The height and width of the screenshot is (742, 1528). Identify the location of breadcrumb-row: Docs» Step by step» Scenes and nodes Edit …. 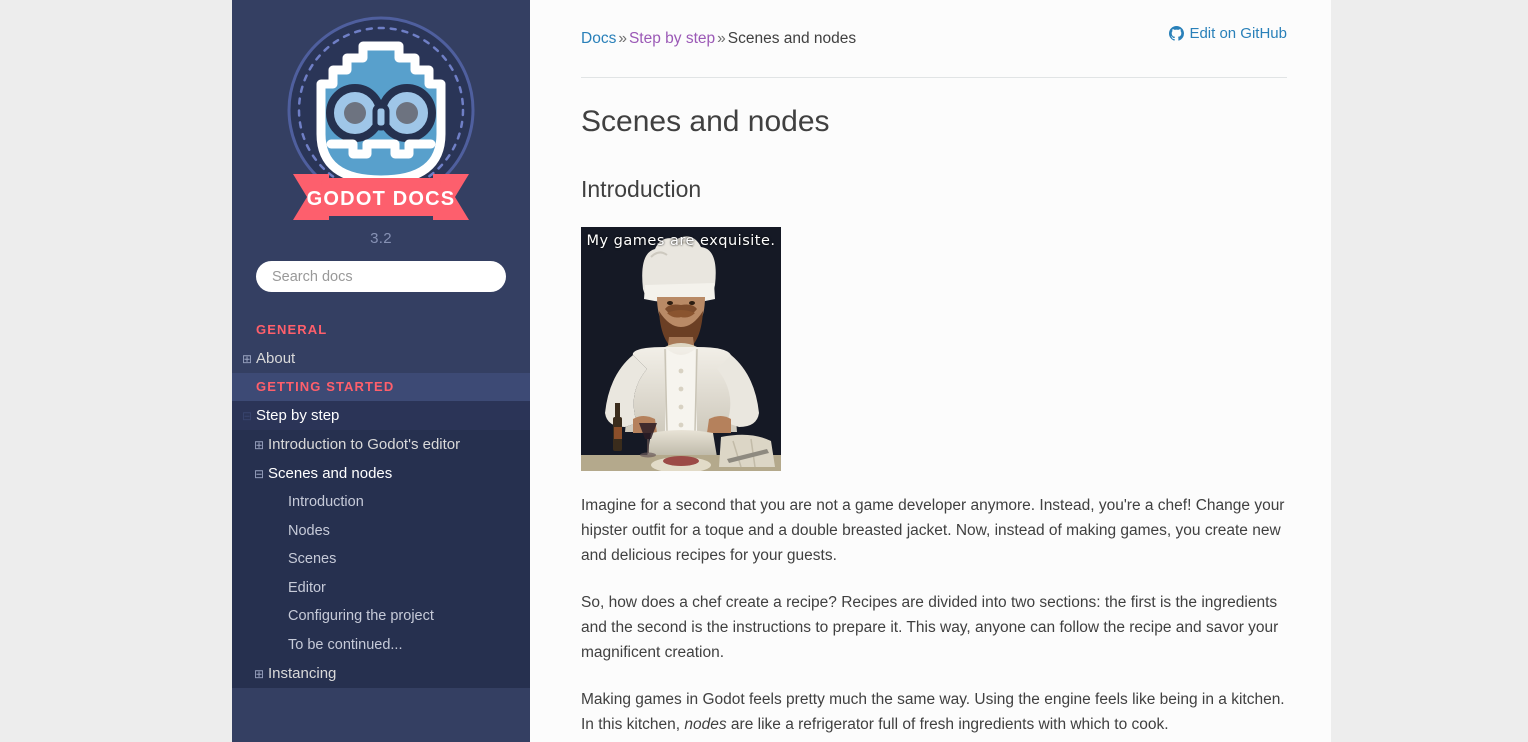
(934, 37).